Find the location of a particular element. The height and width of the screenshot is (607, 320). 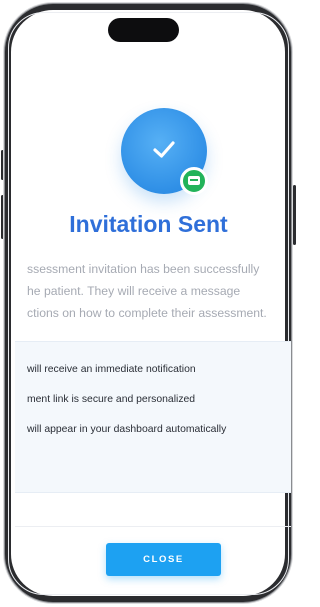

description-line: he patient. They will receive a message is located at coordinates (134, 291).